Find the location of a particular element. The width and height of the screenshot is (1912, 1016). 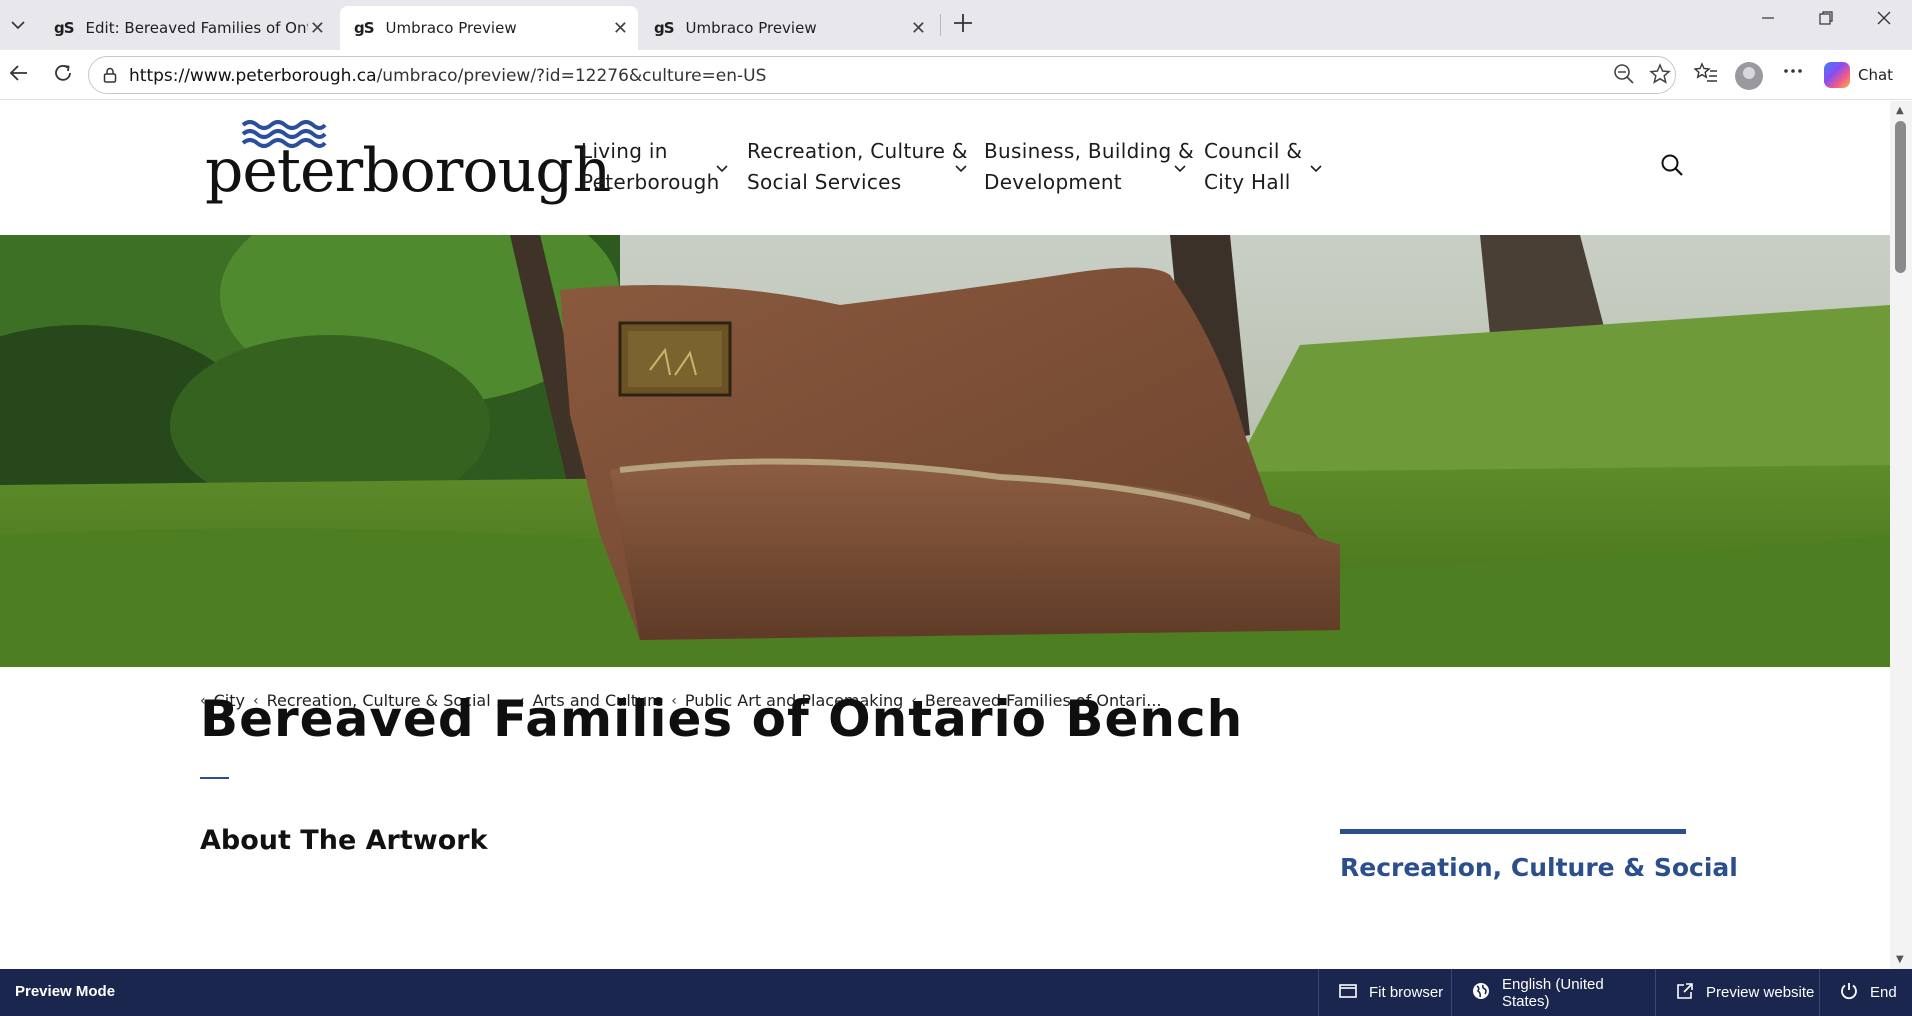

chat-label: Chat is located at coordinates (1876, 75).